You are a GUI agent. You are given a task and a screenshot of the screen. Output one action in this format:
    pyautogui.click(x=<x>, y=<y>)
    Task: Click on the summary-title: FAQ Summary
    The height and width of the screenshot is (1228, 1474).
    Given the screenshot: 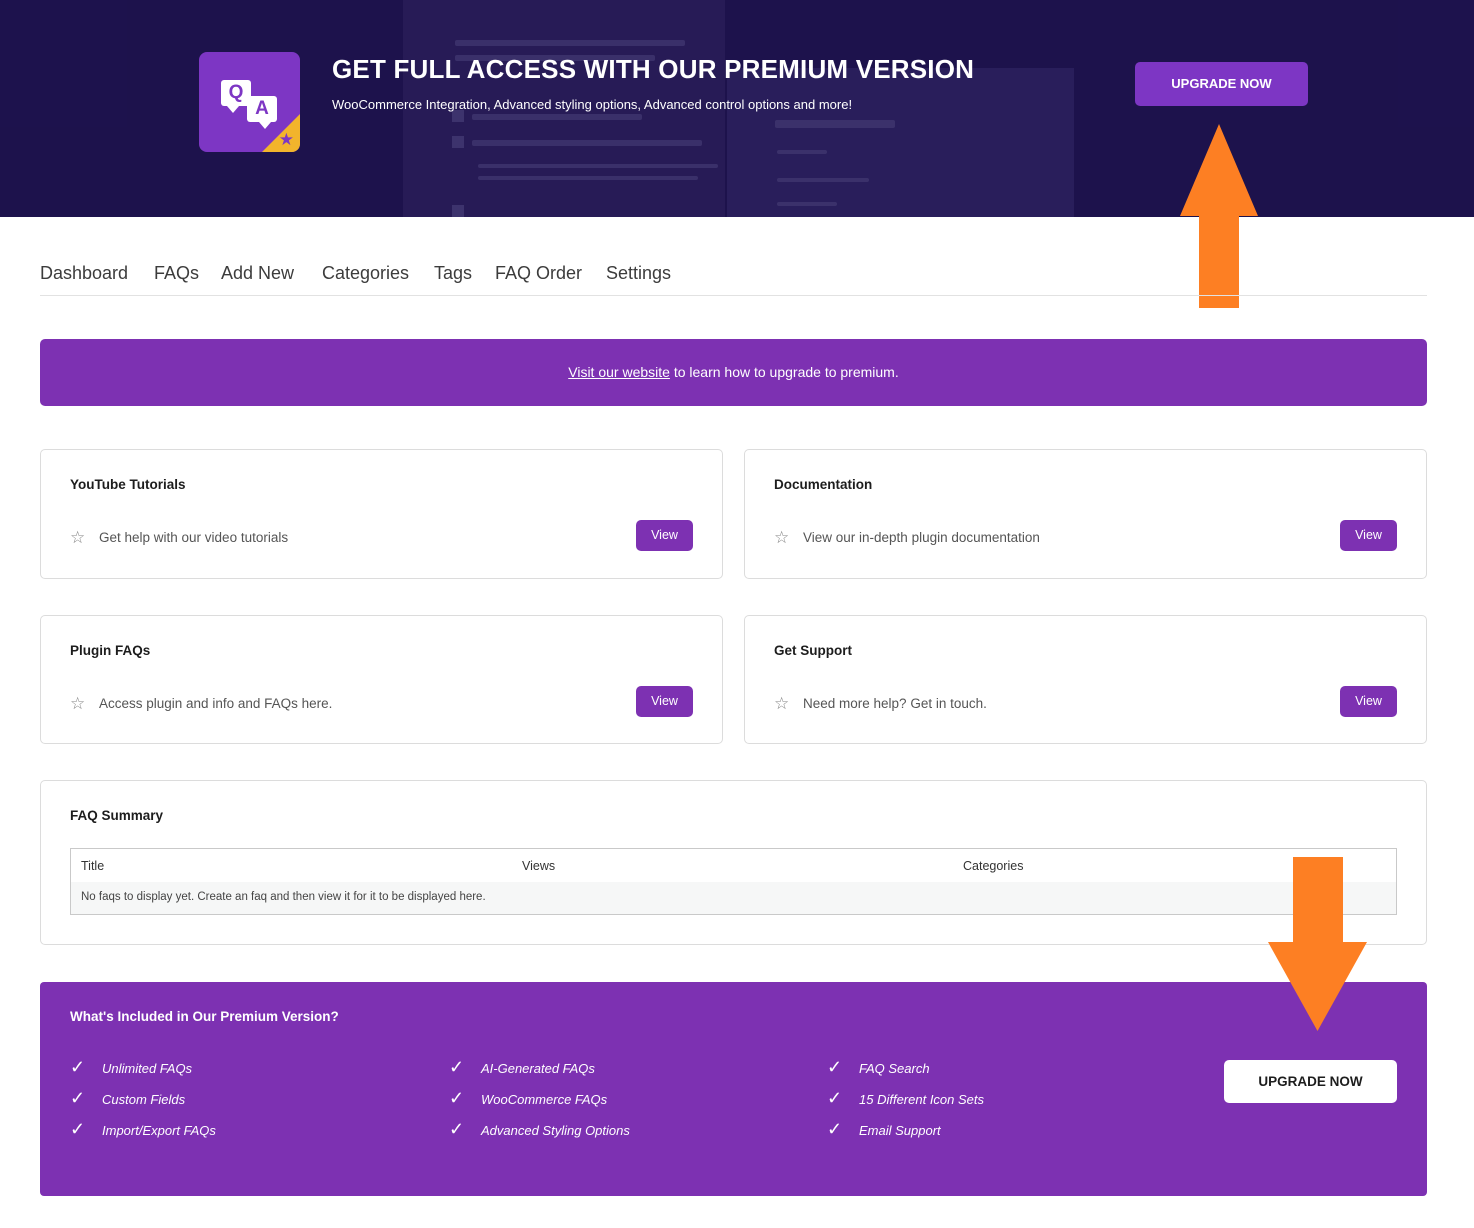 What is the action you would take?
    pyautogui.click(x=117, y=815)
    